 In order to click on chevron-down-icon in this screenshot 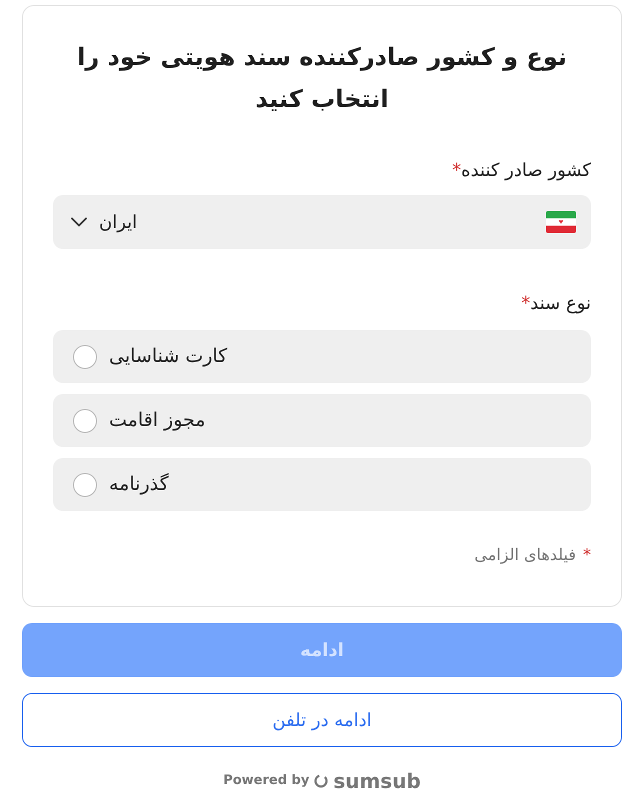, I will do `click(79, 222)`.